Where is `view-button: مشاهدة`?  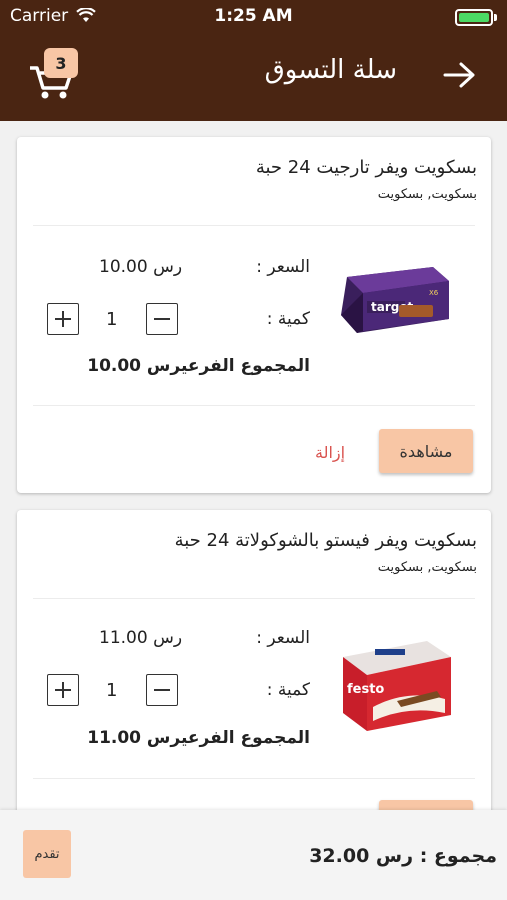
view-button: مشاهدة is located at coordinates (426, 451).